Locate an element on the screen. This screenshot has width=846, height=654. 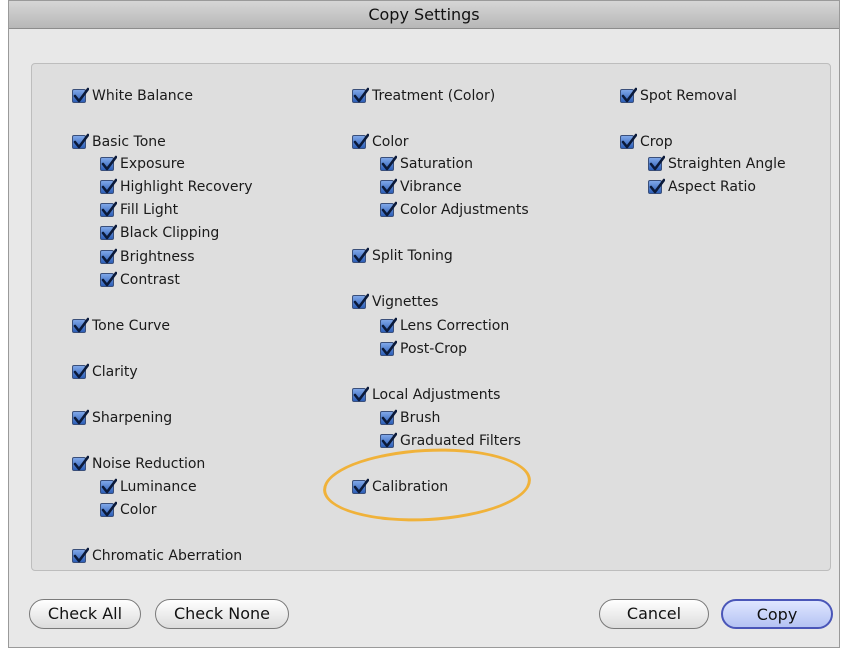
setting-saturation: Saturation is located at coordinates (426, 164).